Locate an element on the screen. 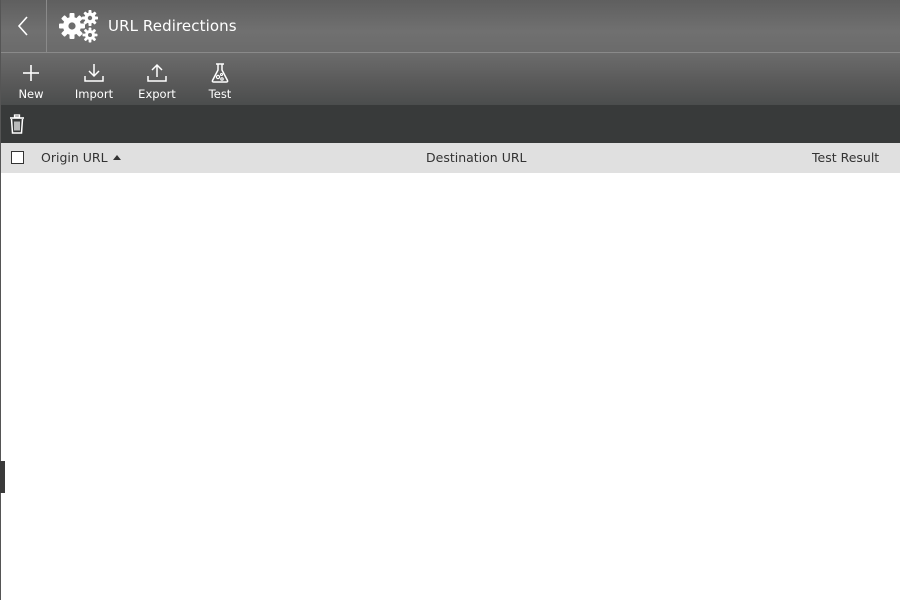  flask-icon is located at coordinates (220, 73).